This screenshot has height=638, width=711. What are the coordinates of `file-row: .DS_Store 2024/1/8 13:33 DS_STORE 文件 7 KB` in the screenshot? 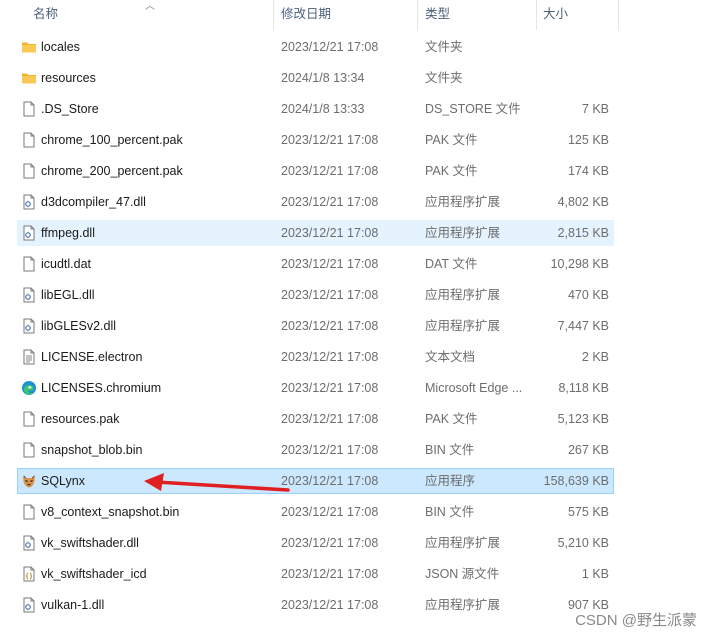 It's located at (315, 109).